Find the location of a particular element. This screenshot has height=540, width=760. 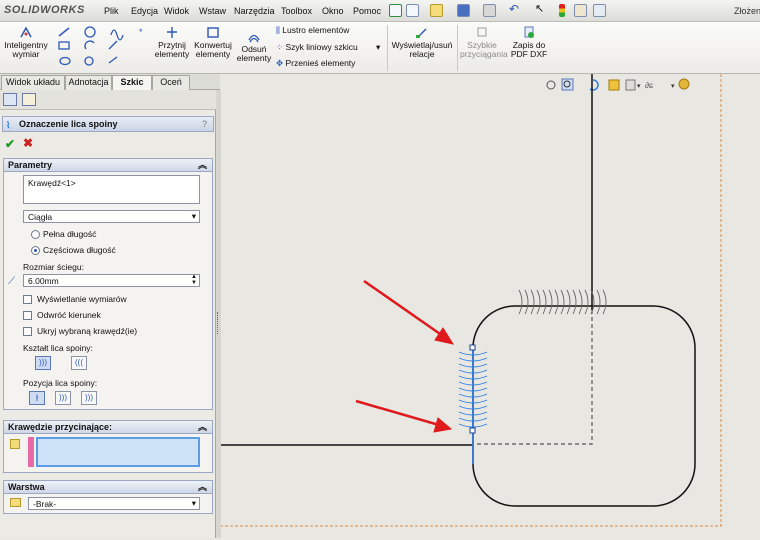

convert-entities-button: Konwertuj elementy is located at coordinates (213, 42).